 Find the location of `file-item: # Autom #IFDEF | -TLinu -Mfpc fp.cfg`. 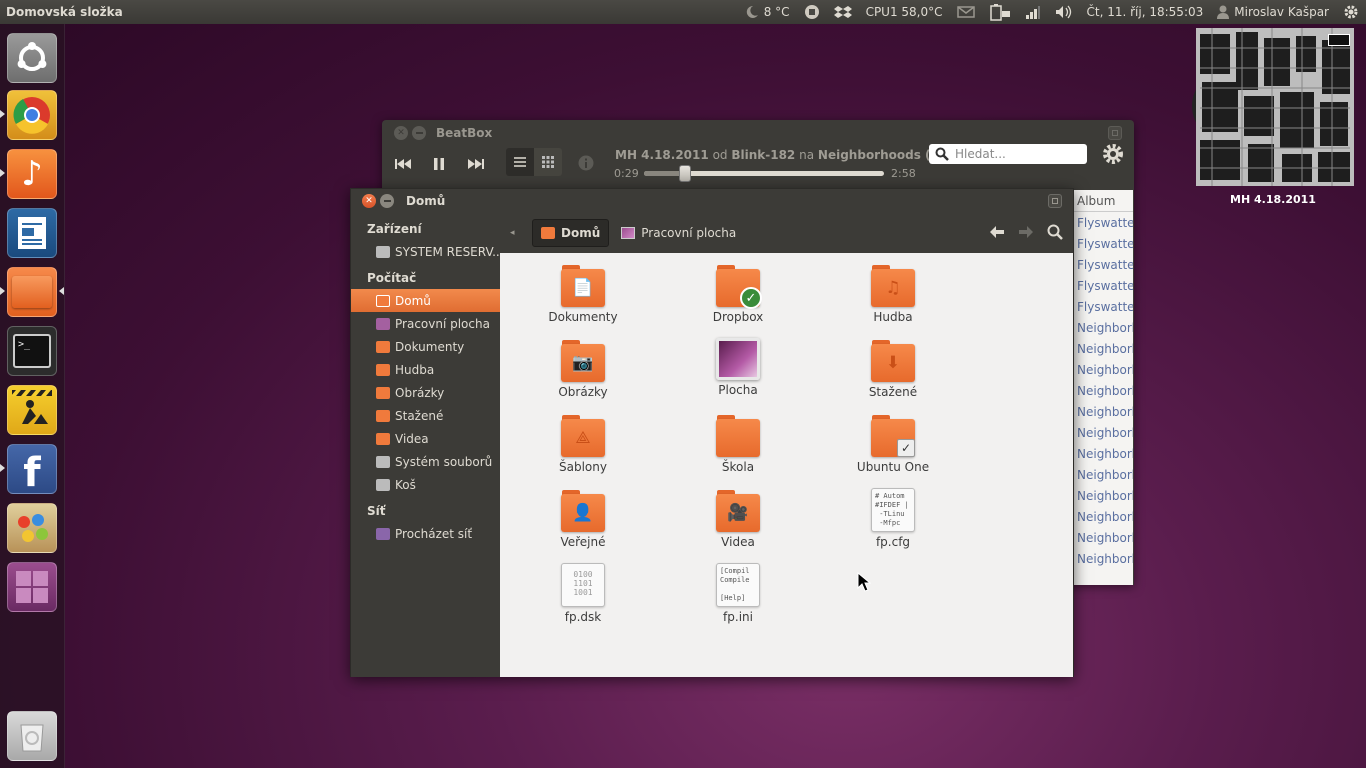

file-item: # Autom #IFDEF | -TLinu -Mfpc fp.cfg is located at coordinates (893, 518).